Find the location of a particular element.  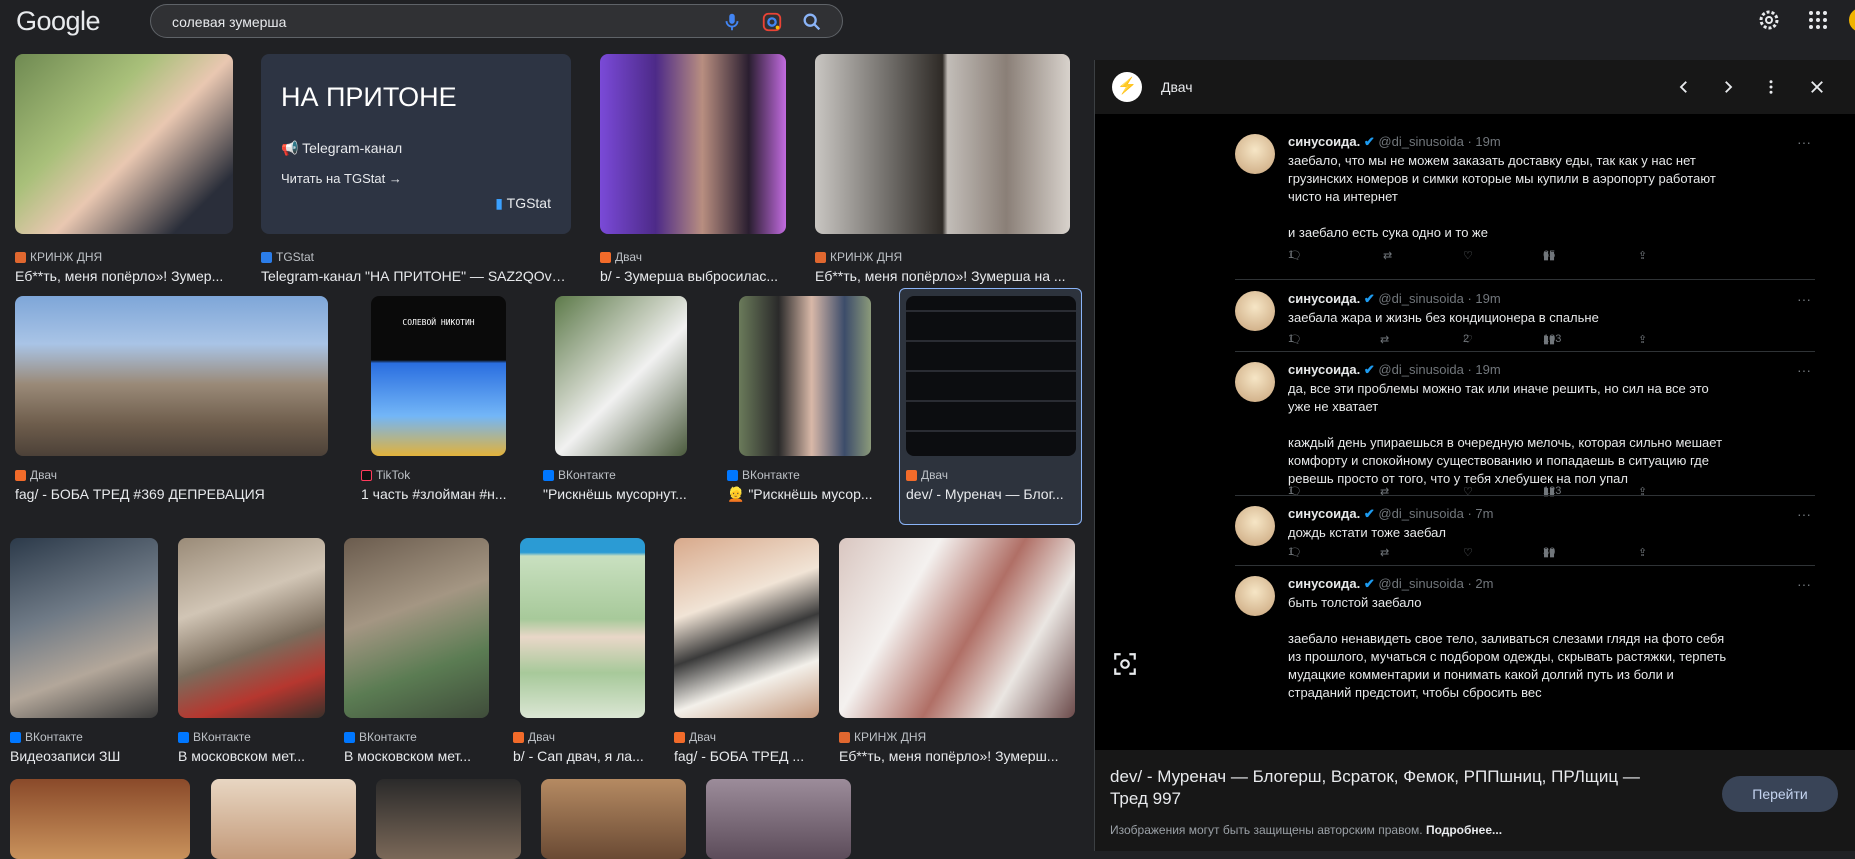

chevron-left-icon is located at coordinates (1684, 87).